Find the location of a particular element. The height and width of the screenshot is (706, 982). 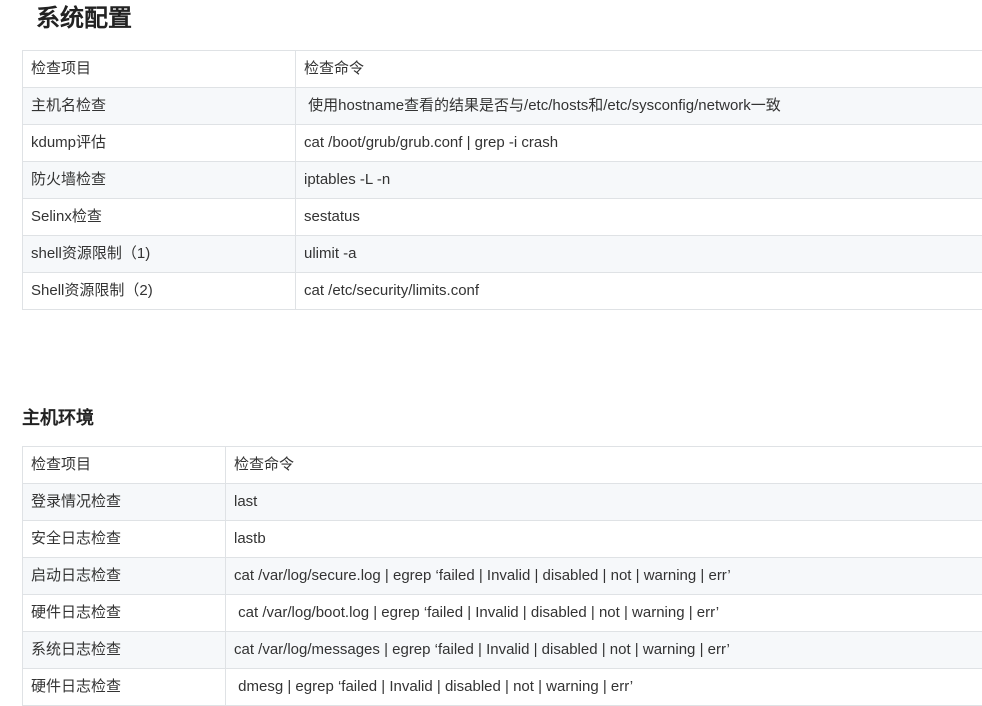

section-title-host-environment: 主机环境 is located at coordinates (58, 418).